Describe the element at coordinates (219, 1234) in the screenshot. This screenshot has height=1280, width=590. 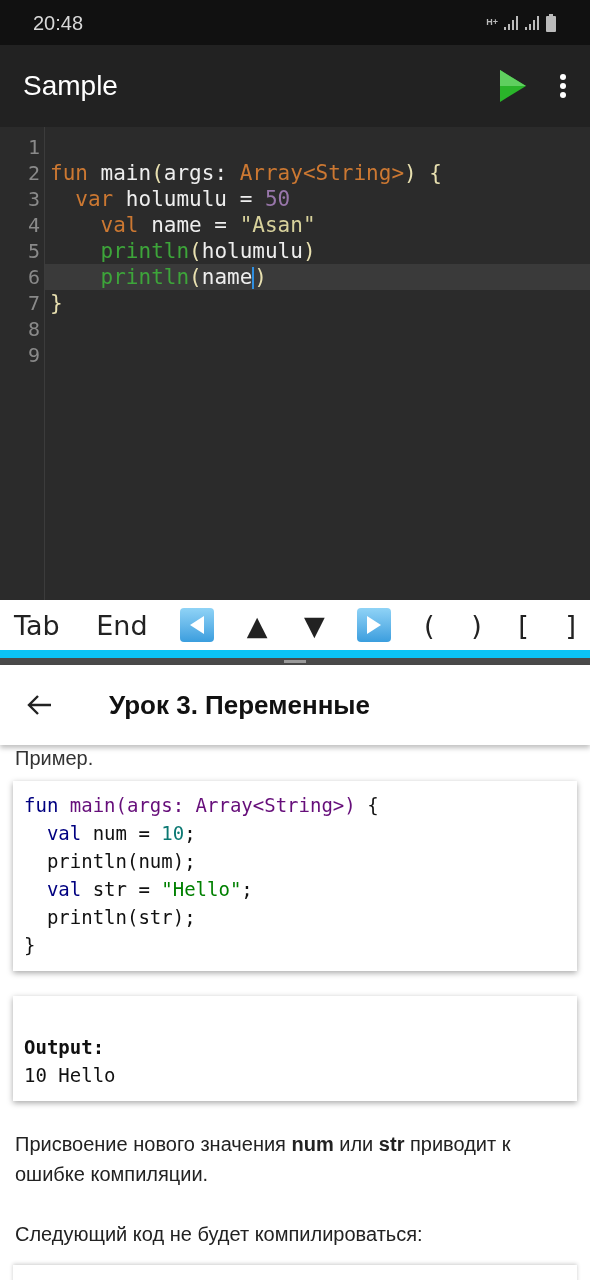
I see `paragraph: Следующий код не будет компилироваться:` at that location.